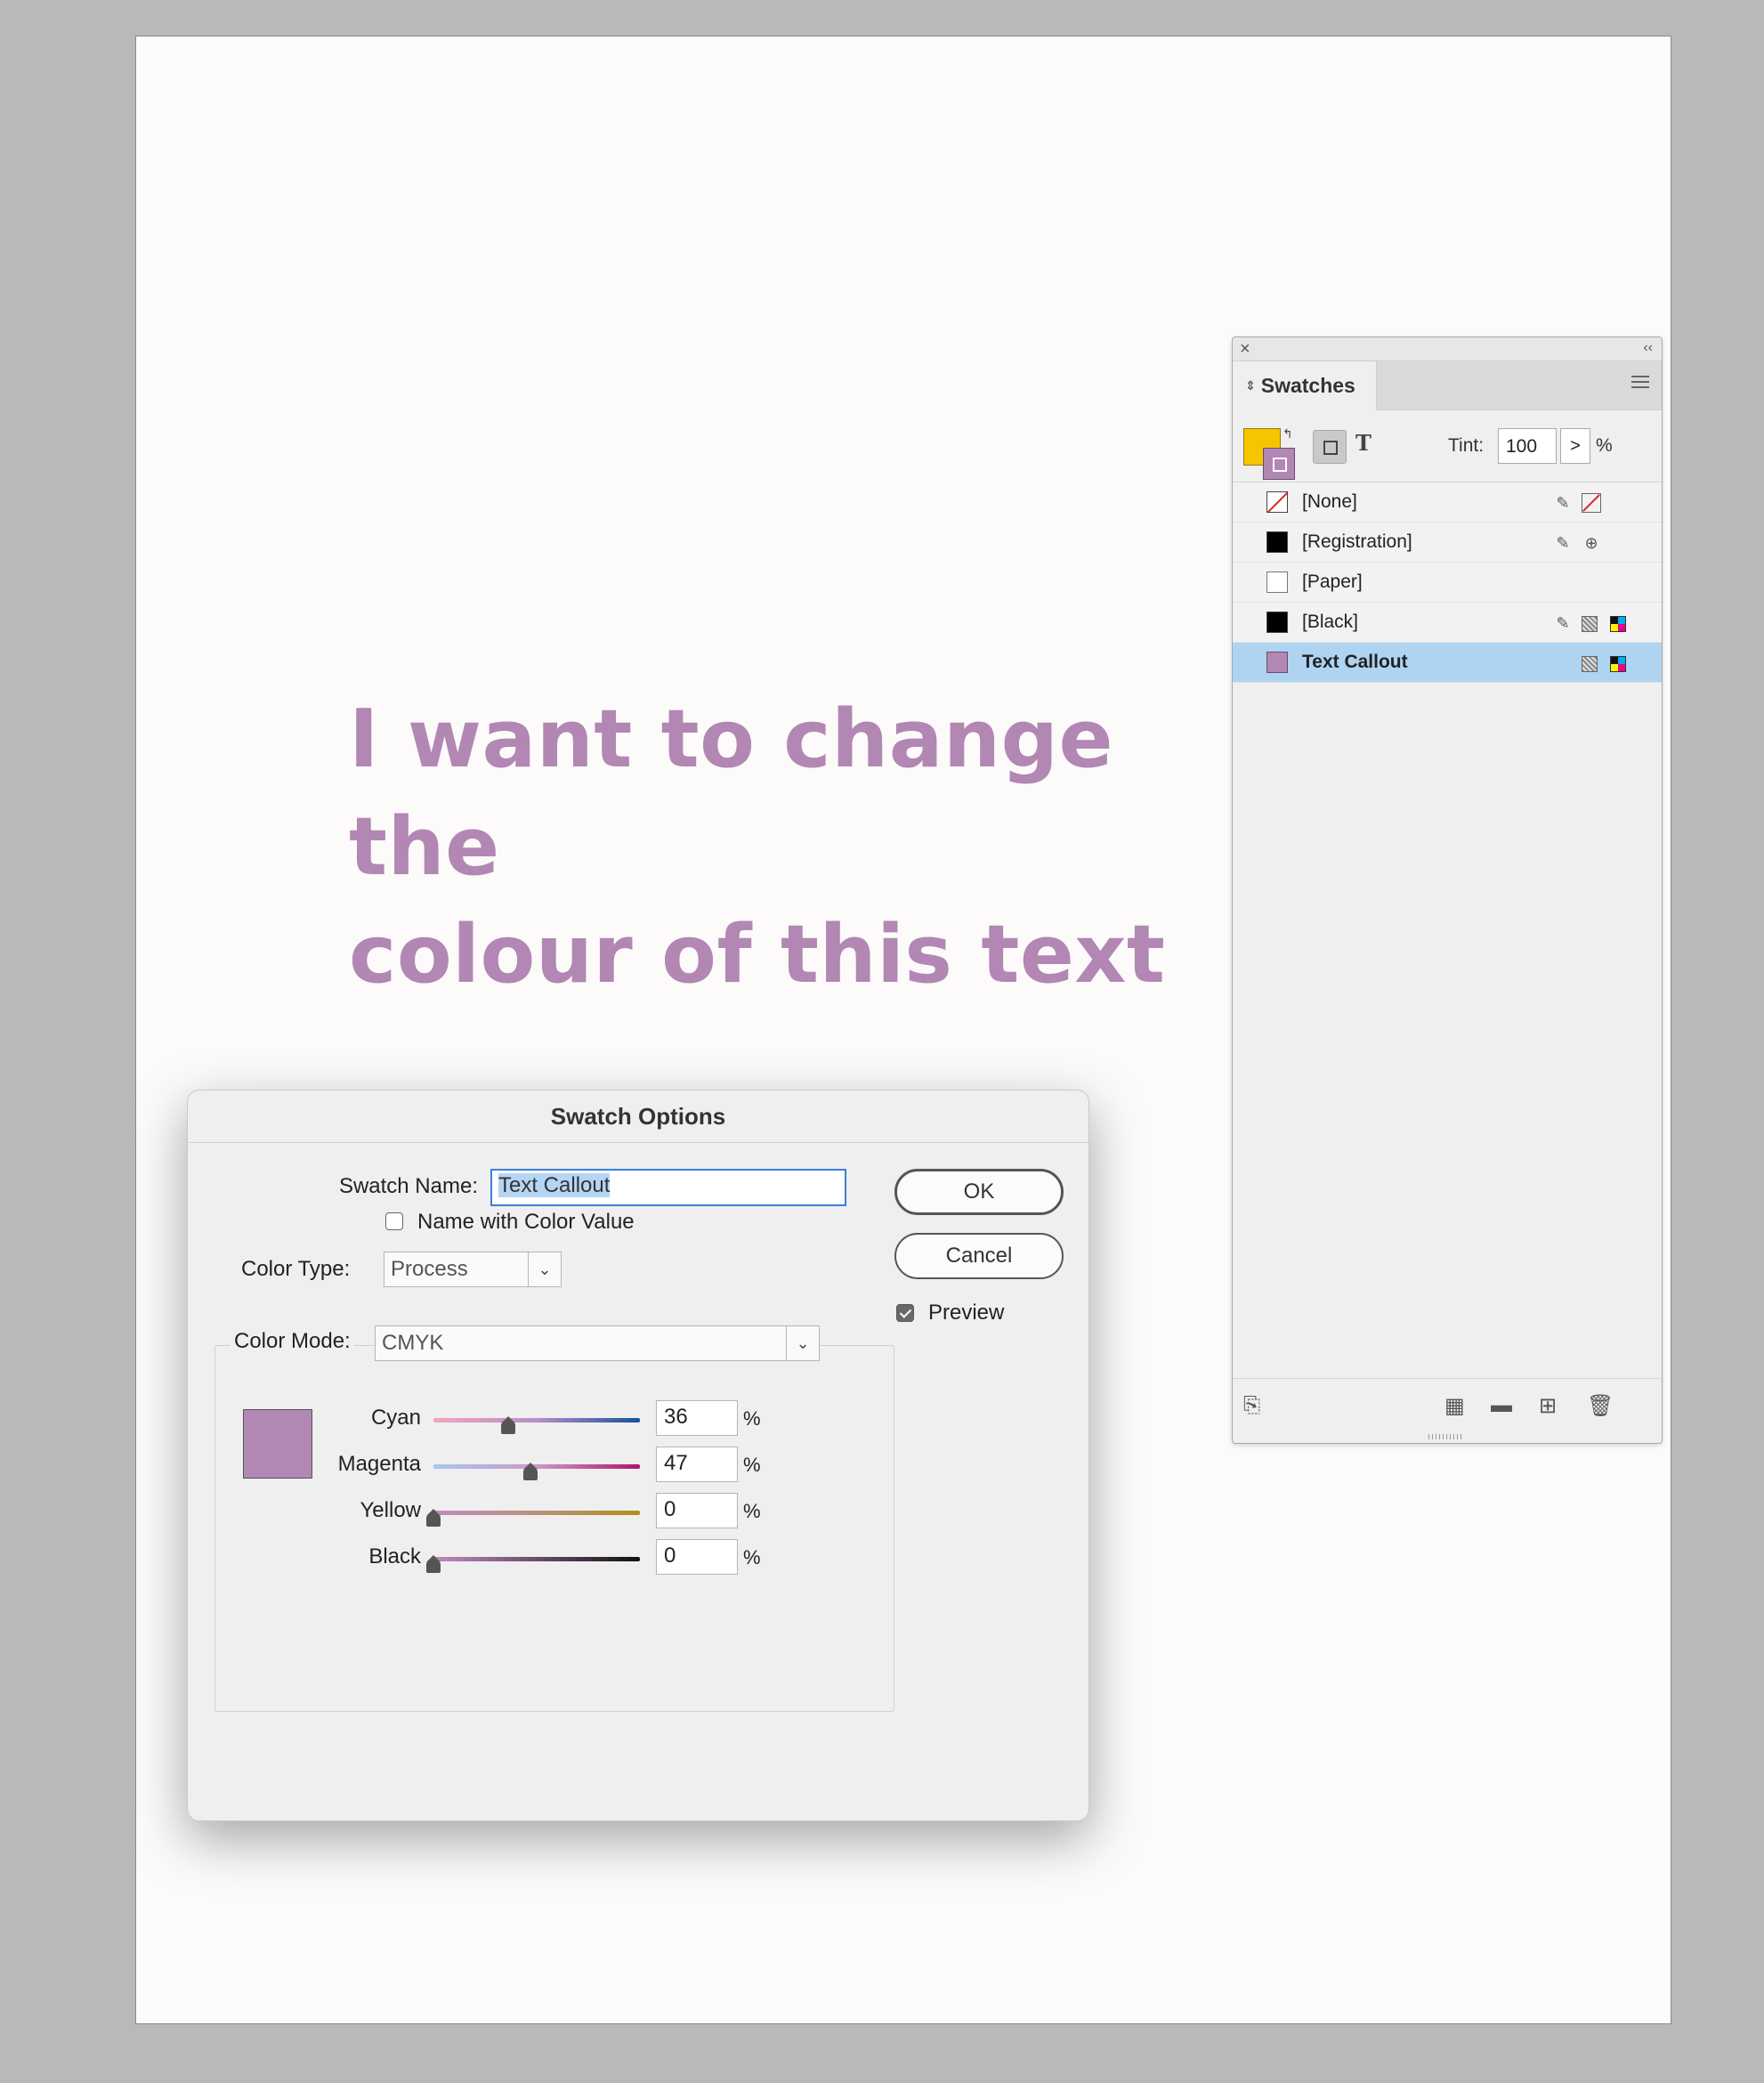 Image resolution: width=1764 pixels, height=2083 pixels. I want to click on magenta-slider, so click(537, 1471).